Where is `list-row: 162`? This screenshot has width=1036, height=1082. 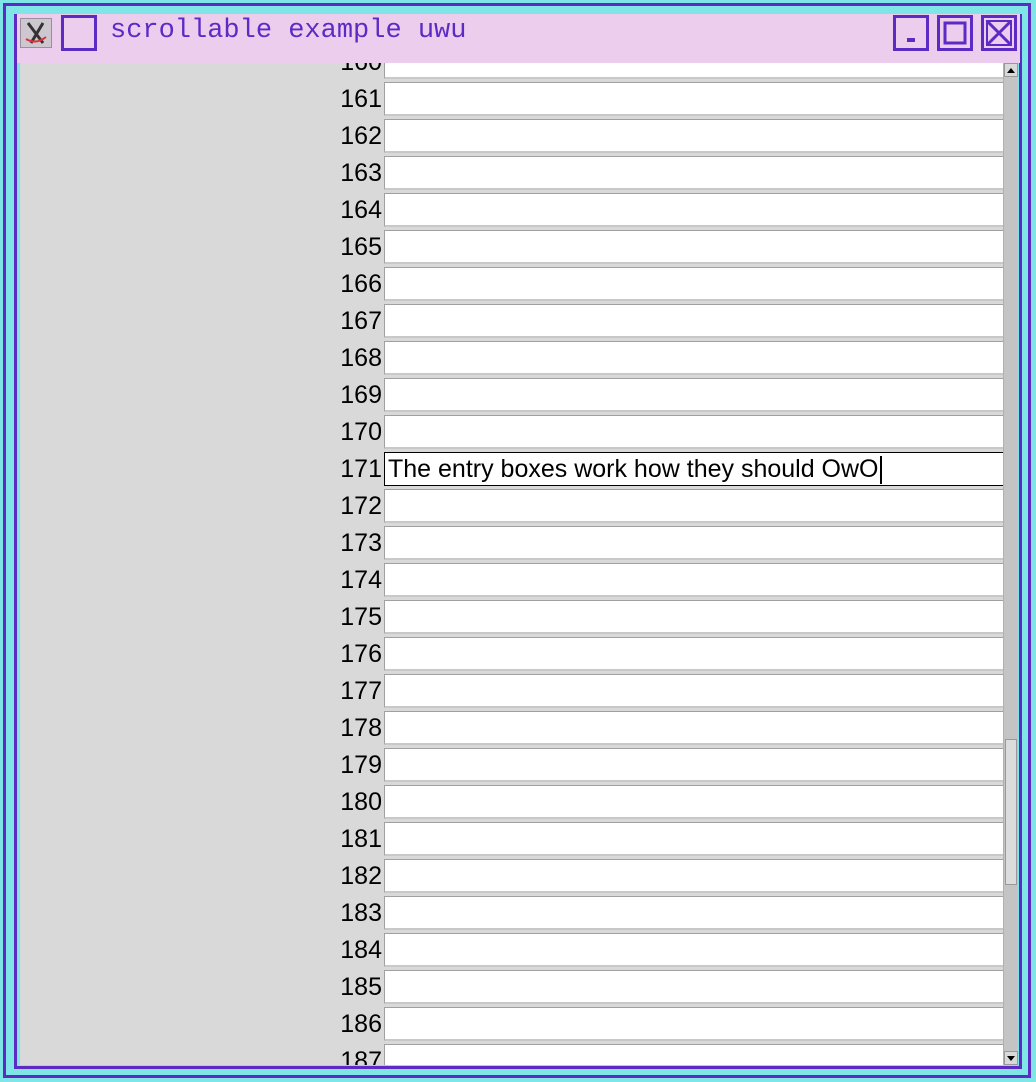 list-row: 162 is located at coordinates (512, 136).